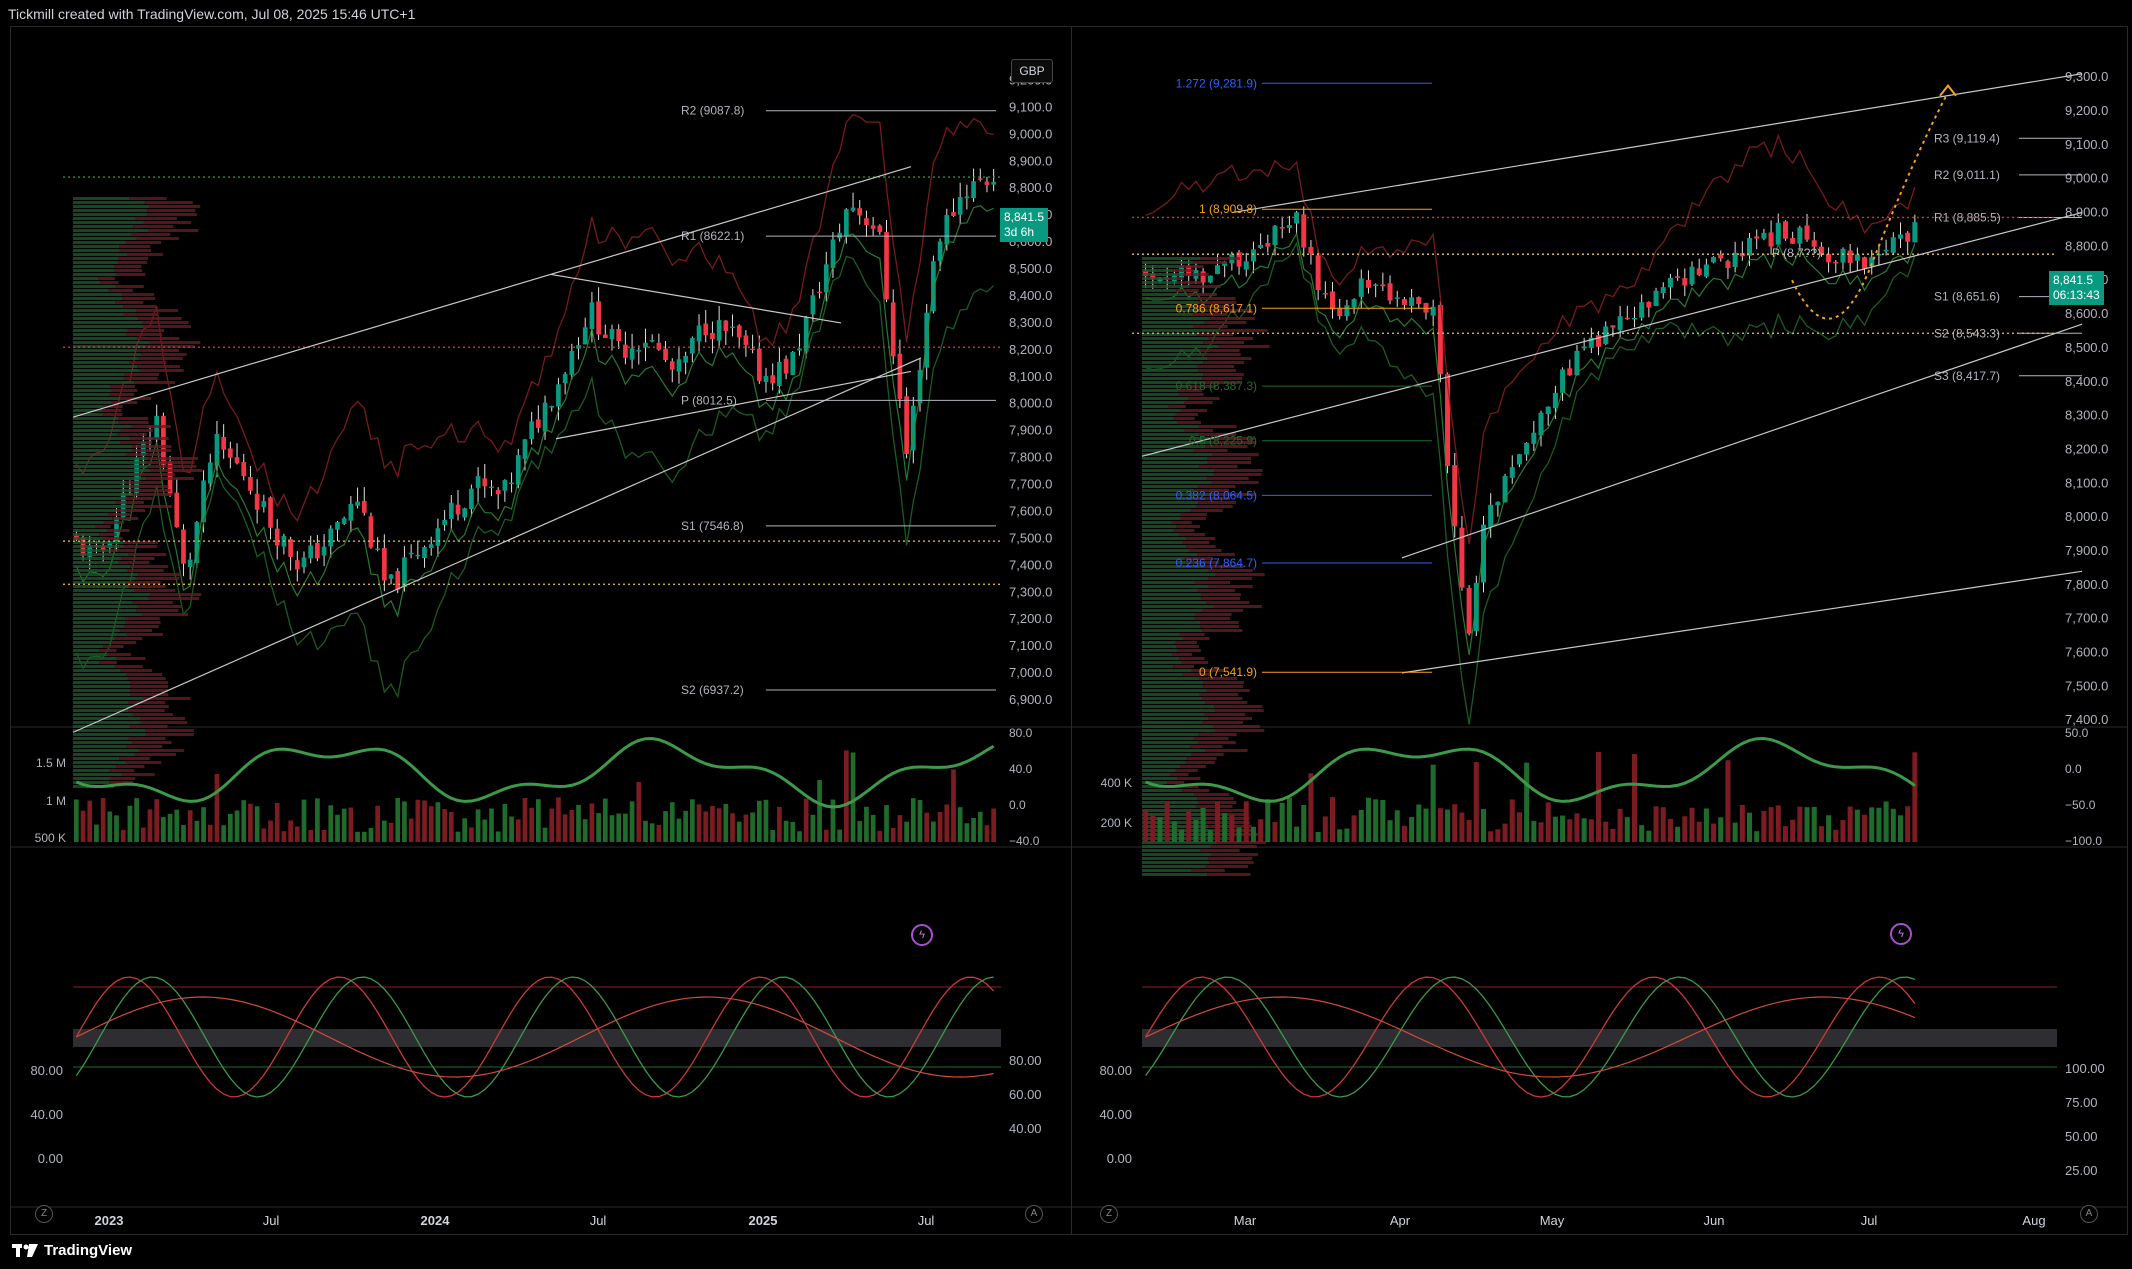 Image resolution: width=2132 pixels, height=1269 pixels. I want to click on tradingview-logo-icon, so click(25, 1250).